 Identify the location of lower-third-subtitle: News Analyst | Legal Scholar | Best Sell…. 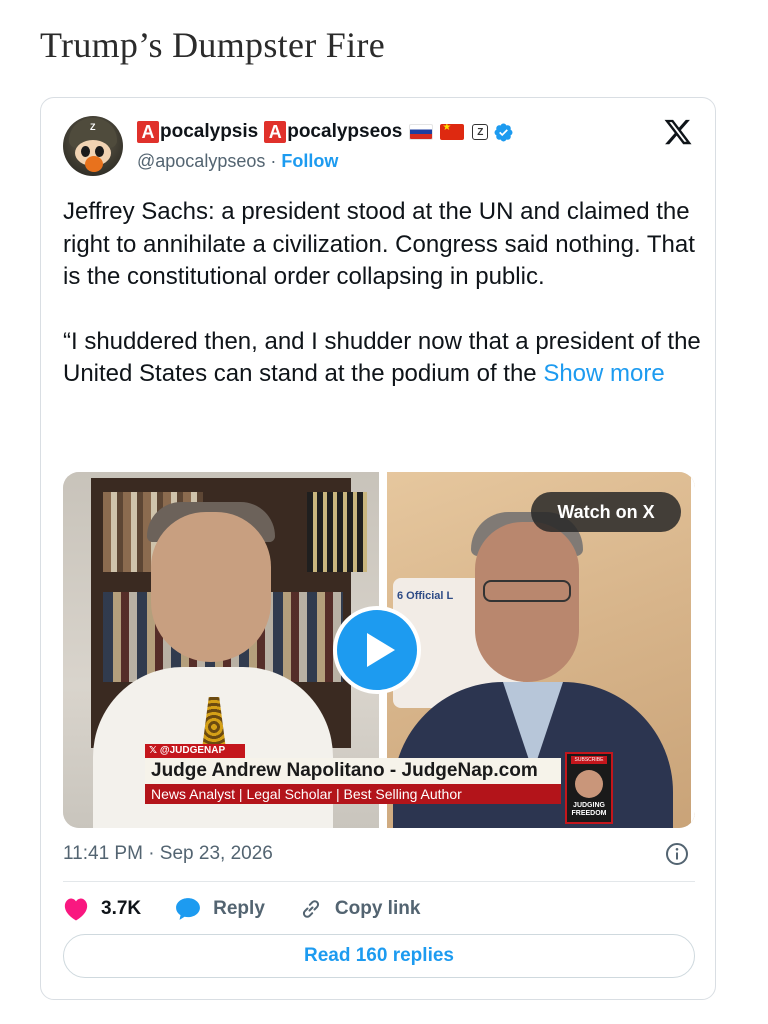
(353, 794).